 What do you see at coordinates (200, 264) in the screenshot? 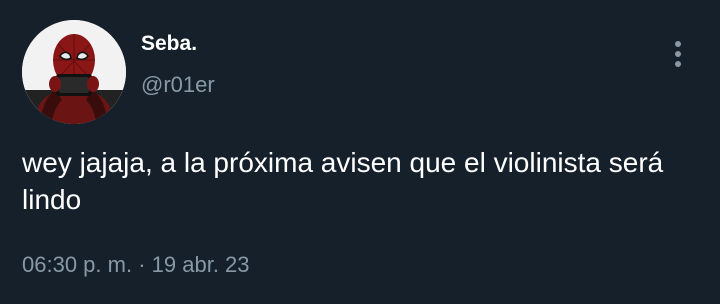
I see `tweet-date: 19 abr. 23` at bounding box center [200, 264].